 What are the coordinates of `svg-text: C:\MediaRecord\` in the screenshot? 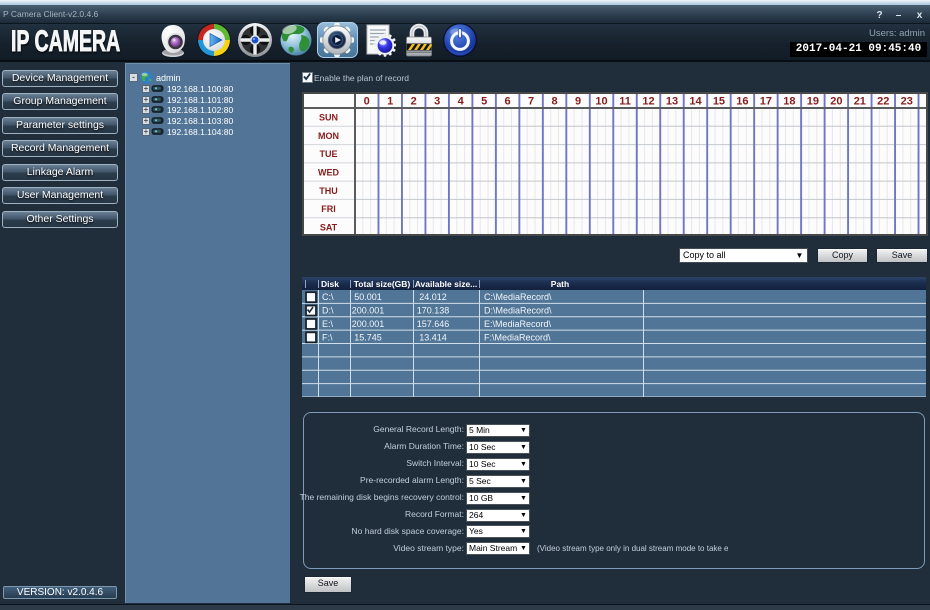 It's located at (518, 297).